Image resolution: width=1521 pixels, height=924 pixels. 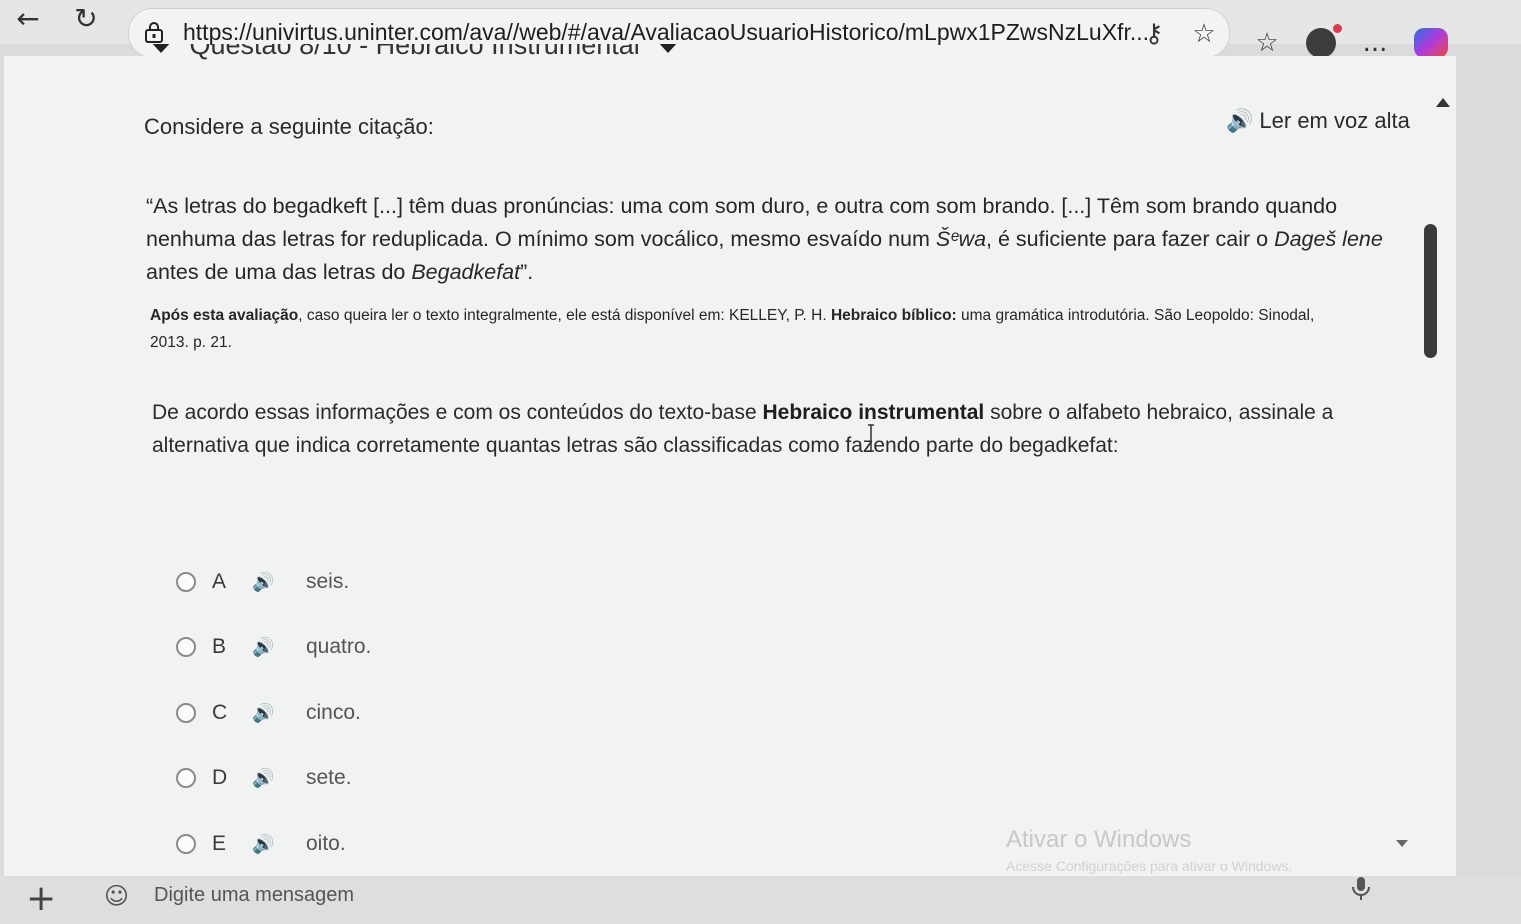 What do you see at coordinates (450, 64) in the screenshot?
I see `question-header: Questão 8/10 - Hebraico Instrumental` at bounding box center [450, 64].